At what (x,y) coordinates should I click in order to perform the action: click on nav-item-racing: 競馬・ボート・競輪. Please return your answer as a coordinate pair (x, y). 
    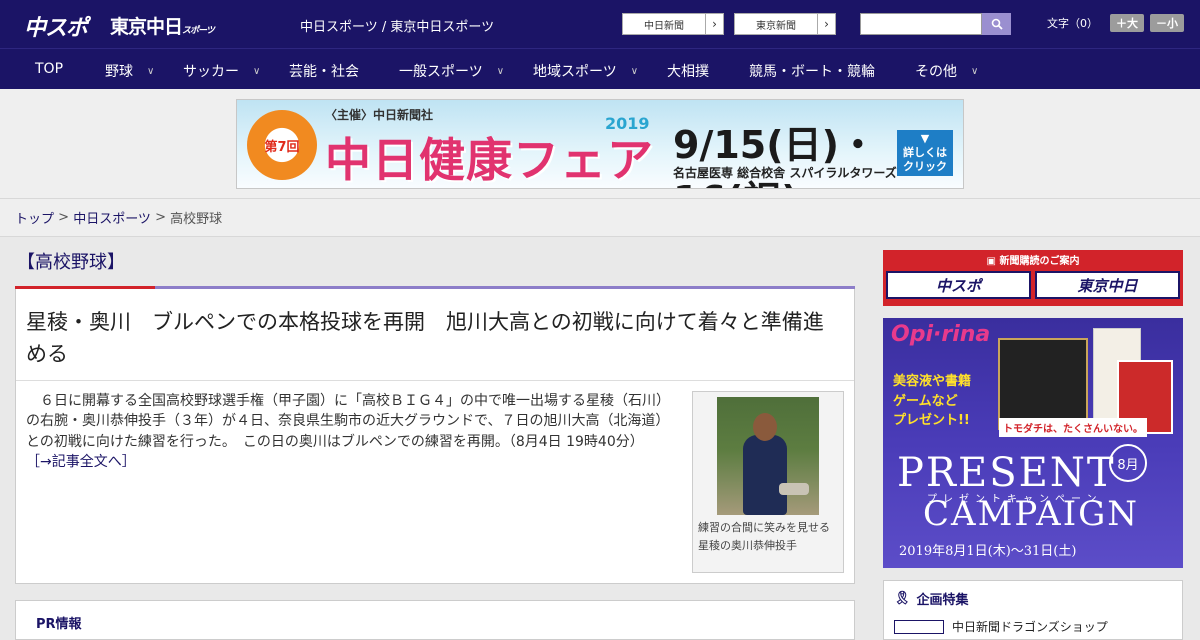
    Looking at the image, I should click on (812, 71).